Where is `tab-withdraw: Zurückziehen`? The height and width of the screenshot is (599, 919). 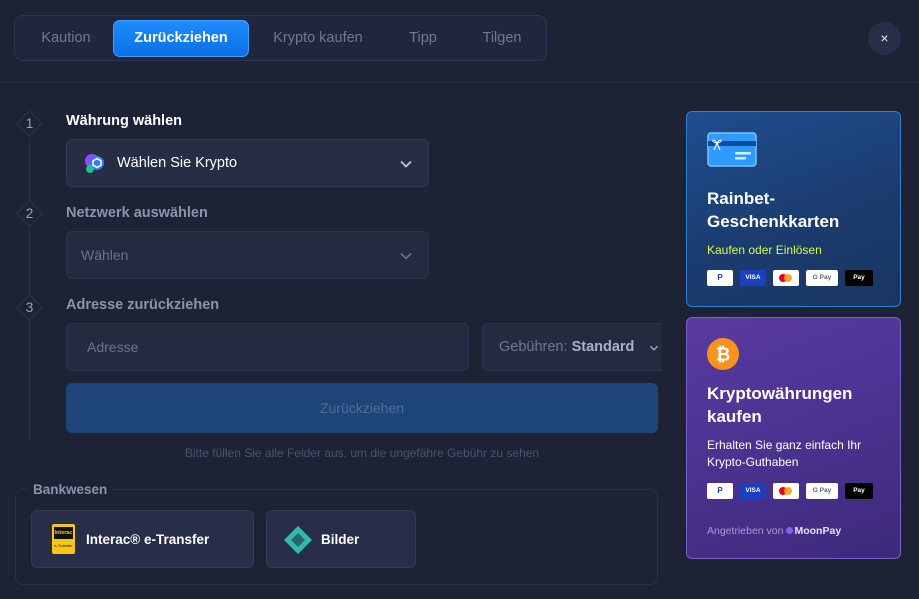
tab-withdraw: Zurückziehen is located at coordinates (181, 38).